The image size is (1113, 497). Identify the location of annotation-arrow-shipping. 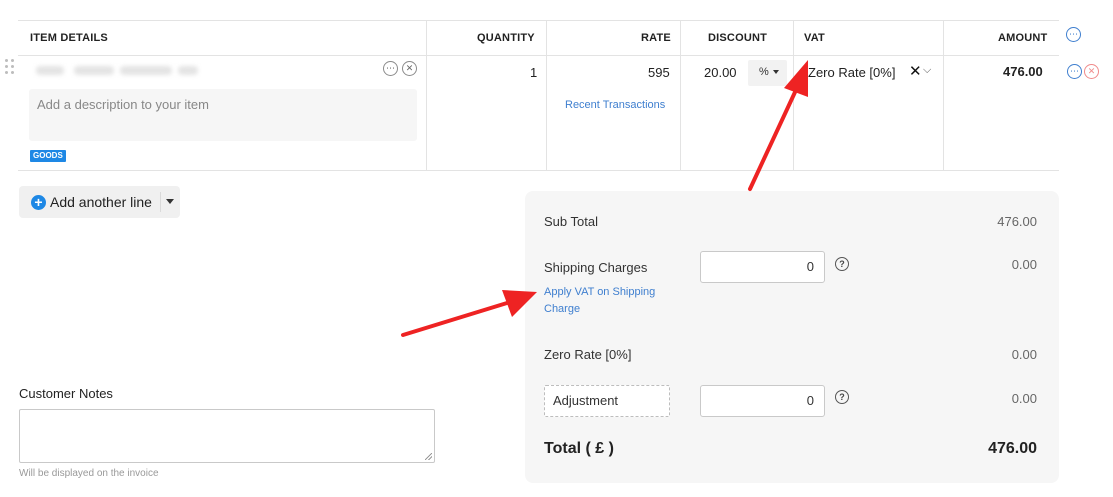
(469, 313).